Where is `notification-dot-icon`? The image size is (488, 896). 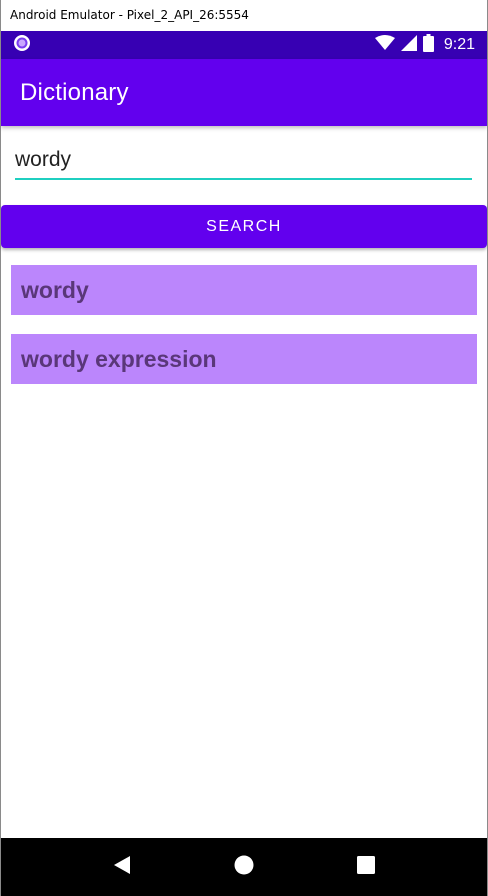
notification-dot-icon is located at coordinates (22, 45).